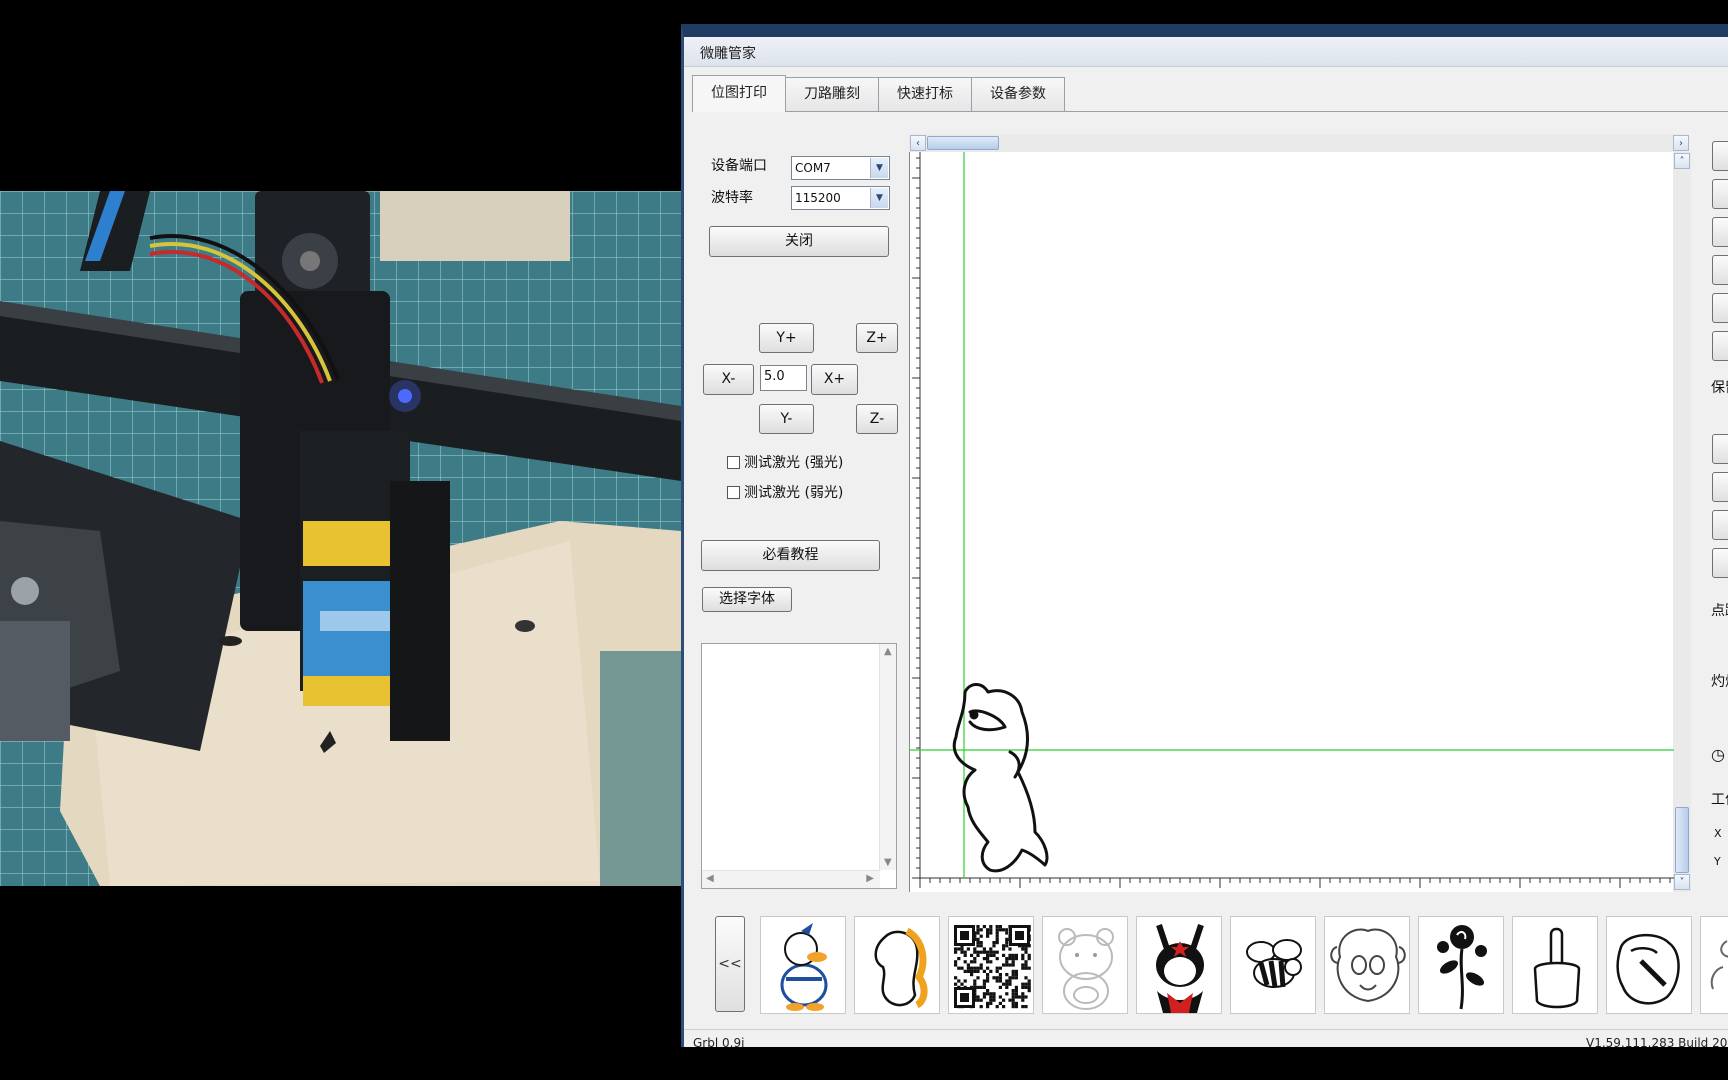 This screenshot has width=1728, height=1080. Describe the element at coordinates (1000, 778) in the screenshot. I see `horse-image` at that location.